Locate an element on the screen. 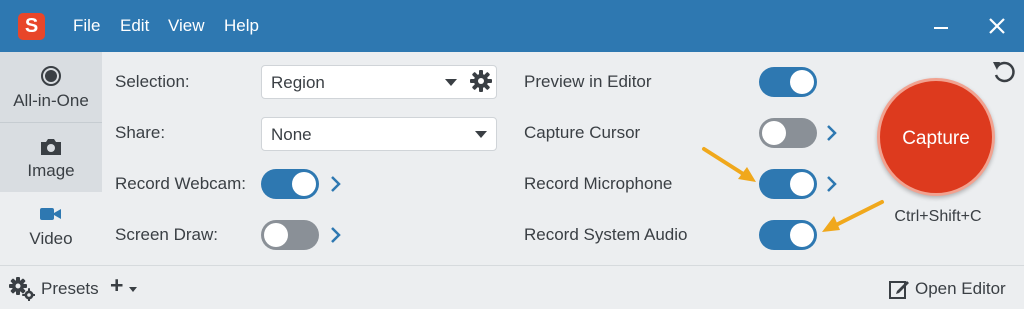 The image size is (1024, 309). preview-in-editor-label: Preview in Editor is located at coordinates (588, 81).